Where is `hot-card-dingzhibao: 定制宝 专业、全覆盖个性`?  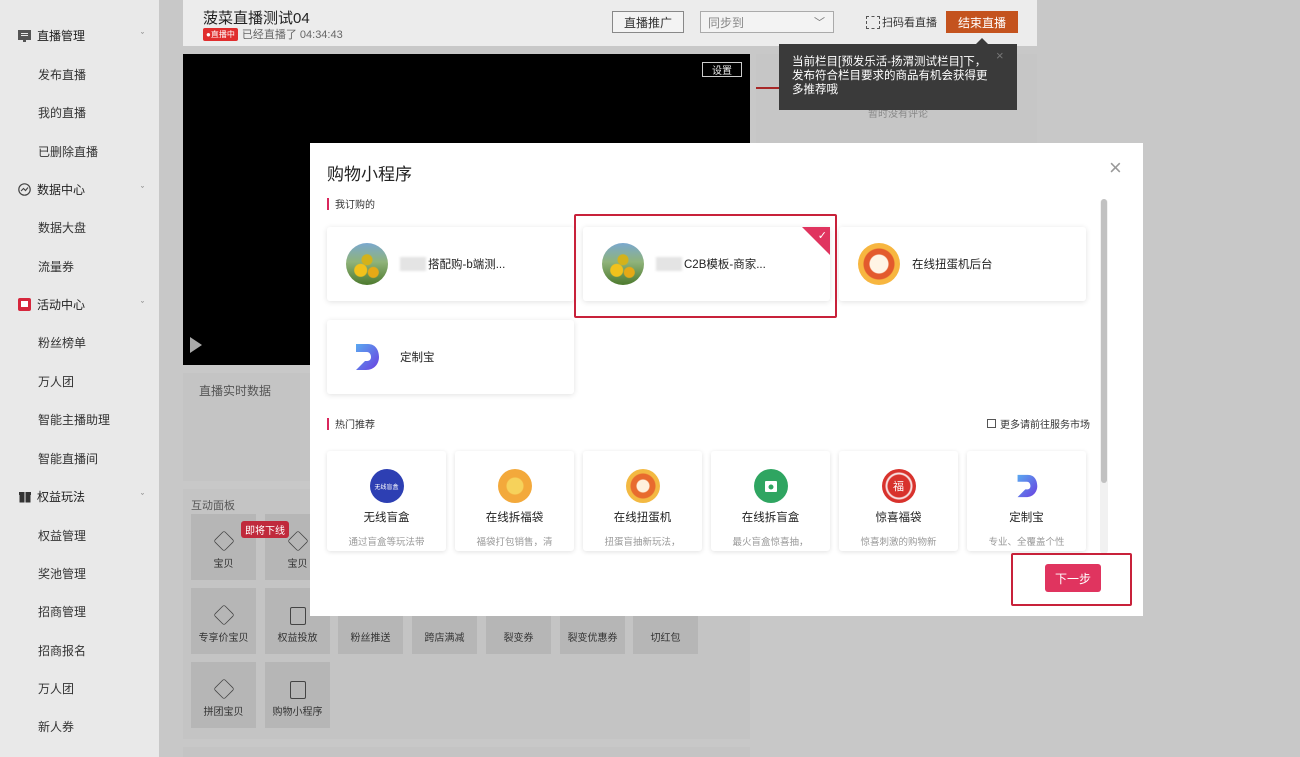
hot-card-dingzhibao: 定制宝 专业、全覆盖个性 is located at coordinates (1026, 501).